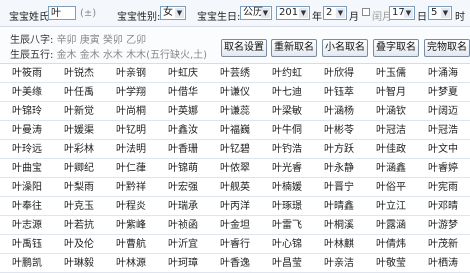  What do you see at coordinates (342, 206) in the screenshot?
I see `name-item: 叶晴鑫` at bounding box center [342, 206].